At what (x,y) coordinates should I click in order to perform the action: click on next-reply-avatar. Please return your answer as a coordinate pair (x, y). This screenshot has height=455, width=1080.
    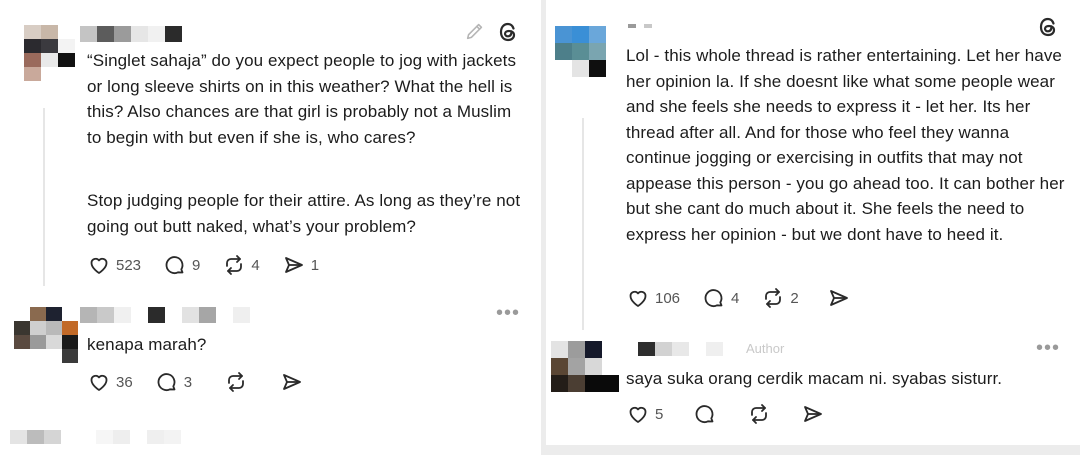
    Looking at the image, I should click on (35, 437).